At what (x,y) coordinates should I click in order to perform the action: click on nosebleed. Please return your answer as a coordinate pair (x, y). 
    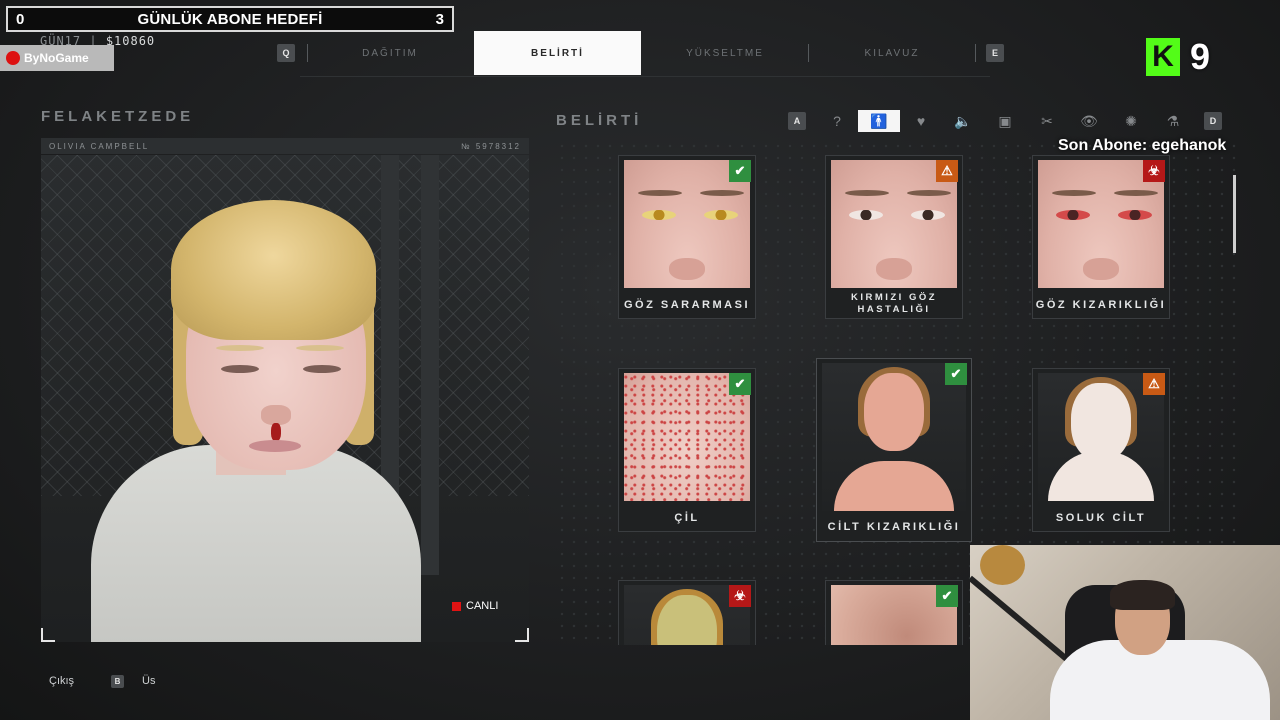
    Looking at the image, I should click on (276, 432).